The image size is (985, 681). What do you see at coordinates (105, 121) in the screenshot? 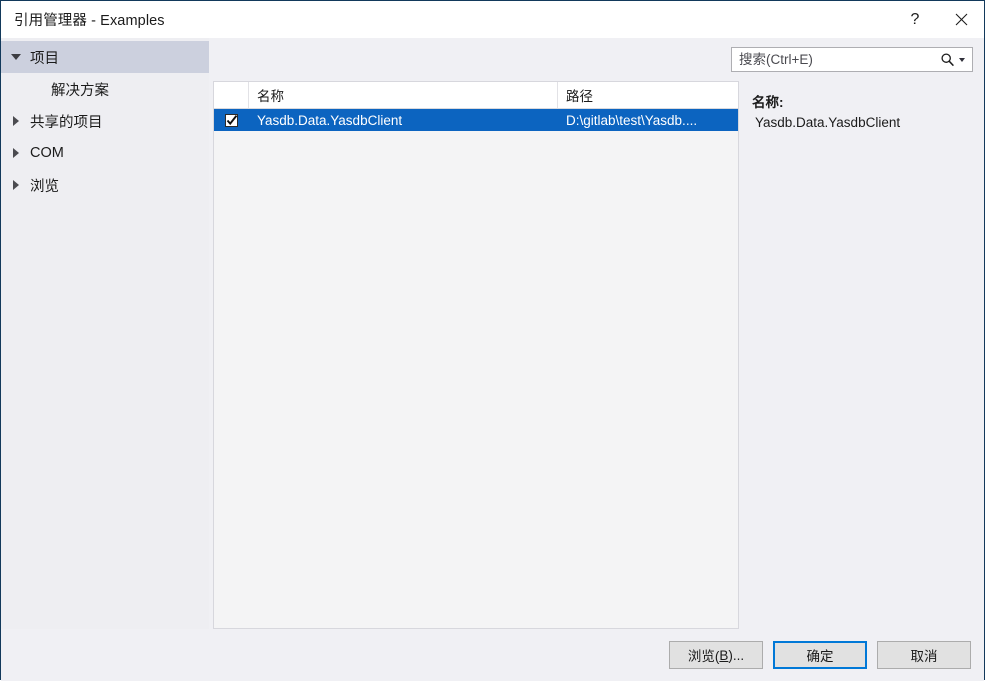
I see `sidebar-item-shared-projects: 共享的项目` at bounding box center [105, 121].